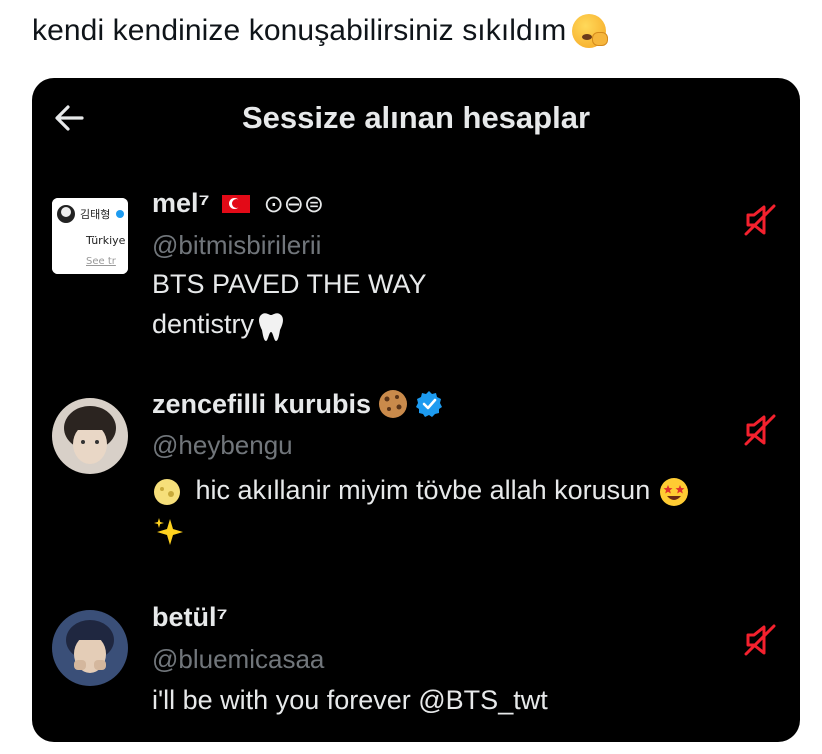 The height and width of the screenshot is (754, 822). Describe the element at coordinates (271, 327) in the screenshot. I see `tooth-icon` at that location.